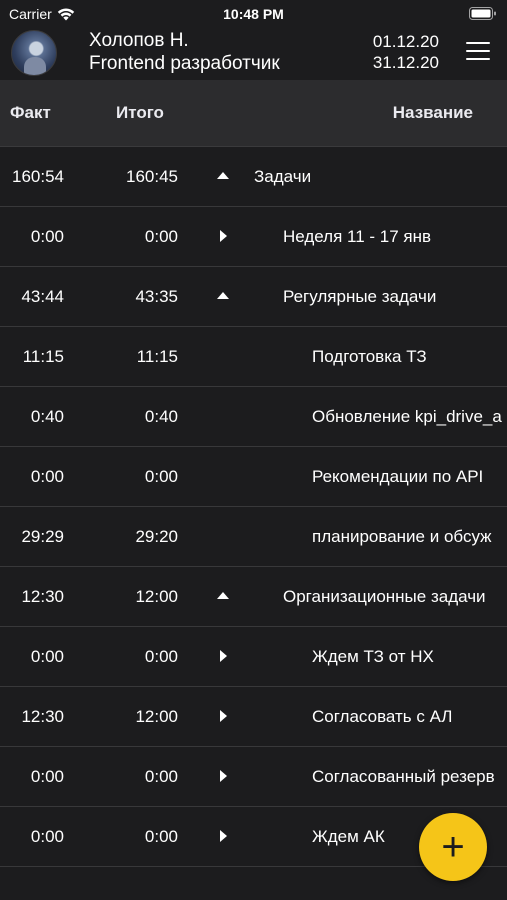 The height and width of the screenshot is (900, 507). Describe the element at coordinates (348, 836) in the screenshot. I see `row-task-name: Ждем АК` at that location.